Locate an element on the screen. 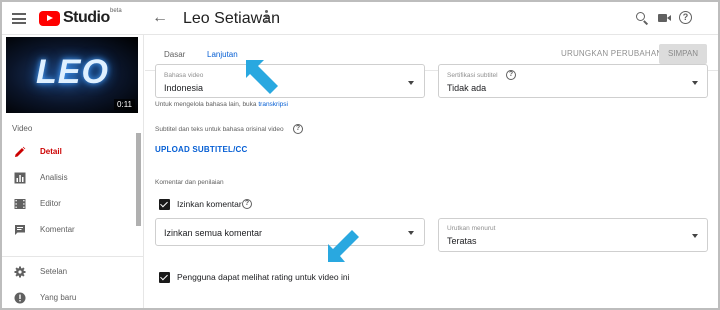 The image size is (720, 310). more-vert-icon is located at coordinates (267, 18).